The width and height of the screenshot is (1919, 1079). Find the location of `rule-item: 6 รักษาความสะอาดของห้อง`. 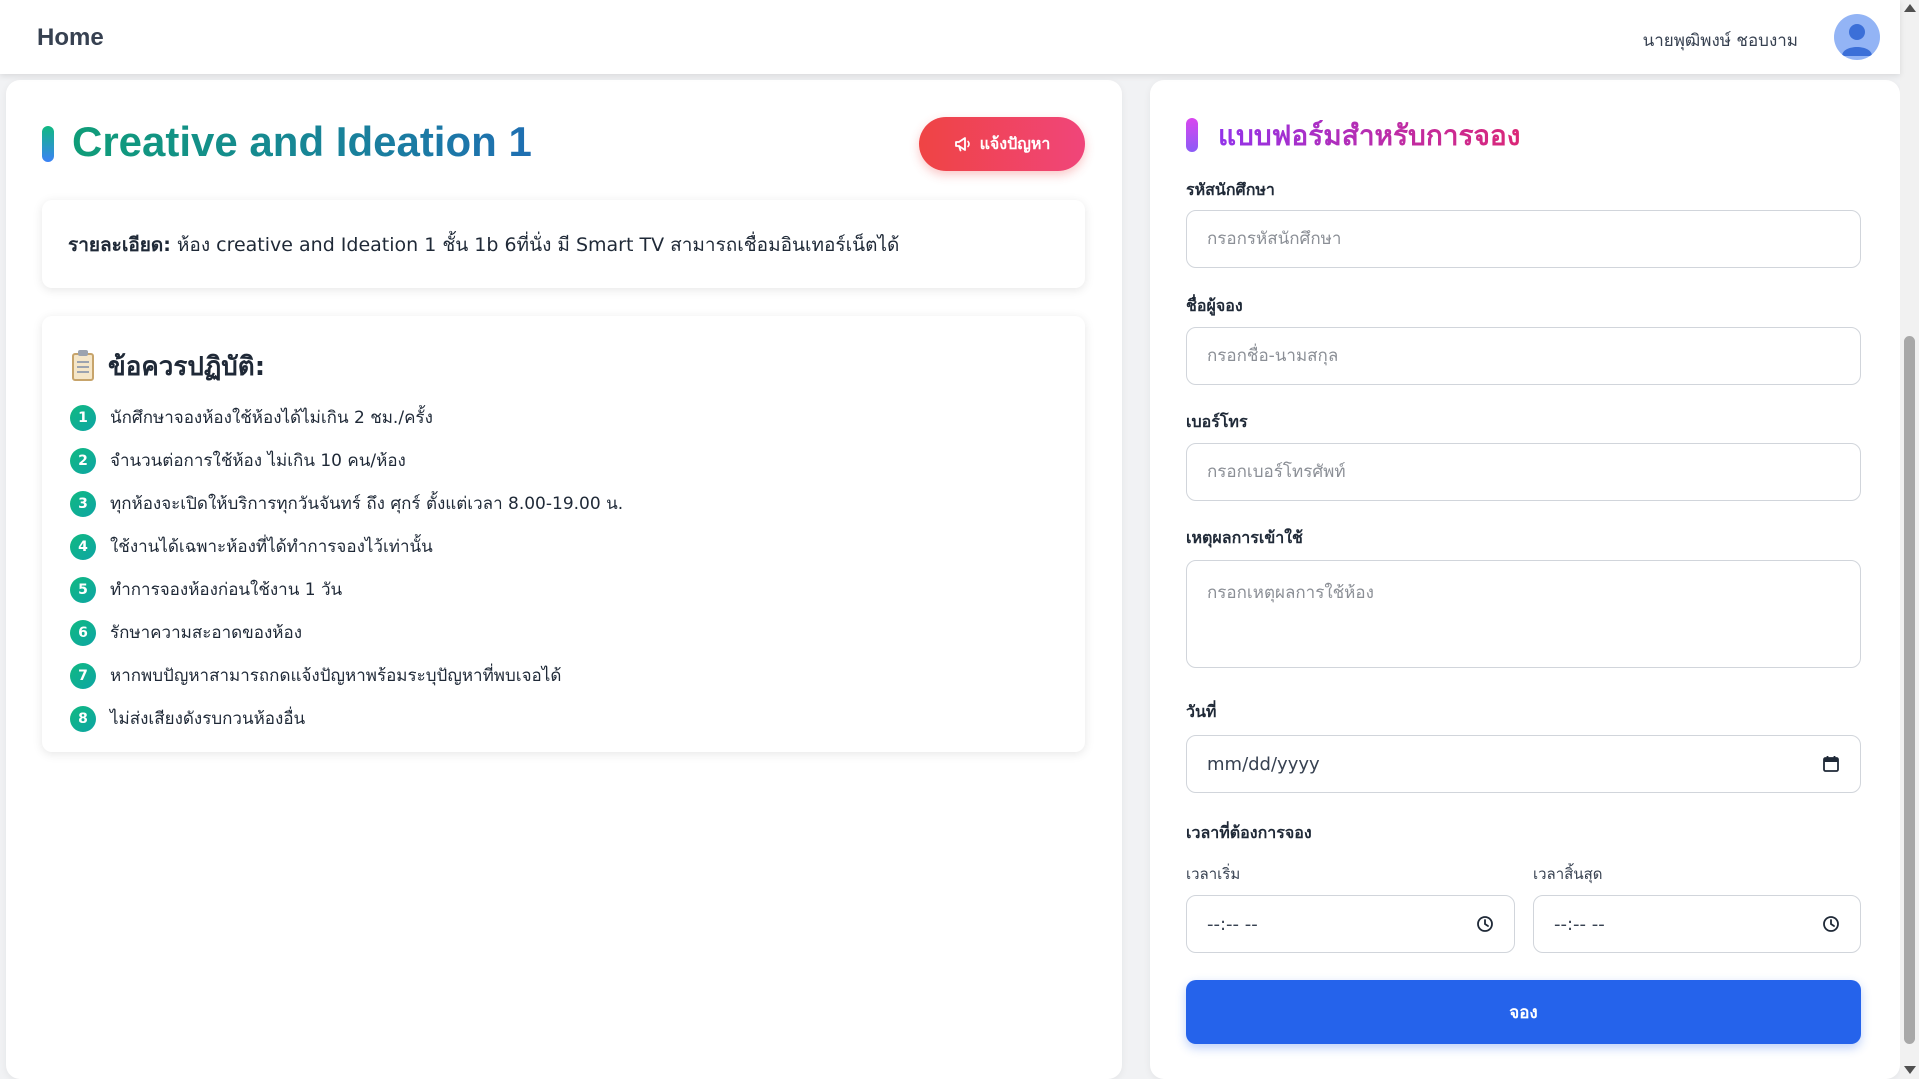

rule-item: 6 รักษาความสะอาดของห้อง is located at coordinates (346, 632).